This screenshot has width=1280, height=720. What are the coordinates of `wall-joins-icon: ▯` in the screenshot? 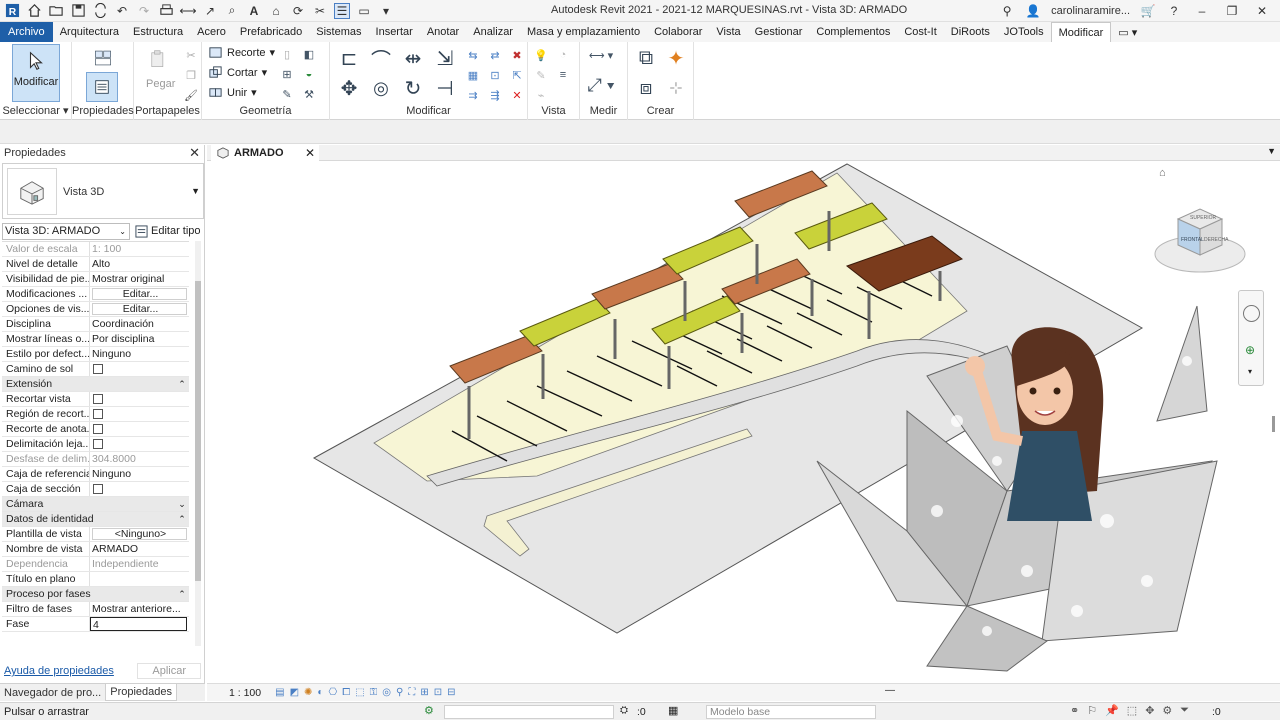 It's located at (287, 54).